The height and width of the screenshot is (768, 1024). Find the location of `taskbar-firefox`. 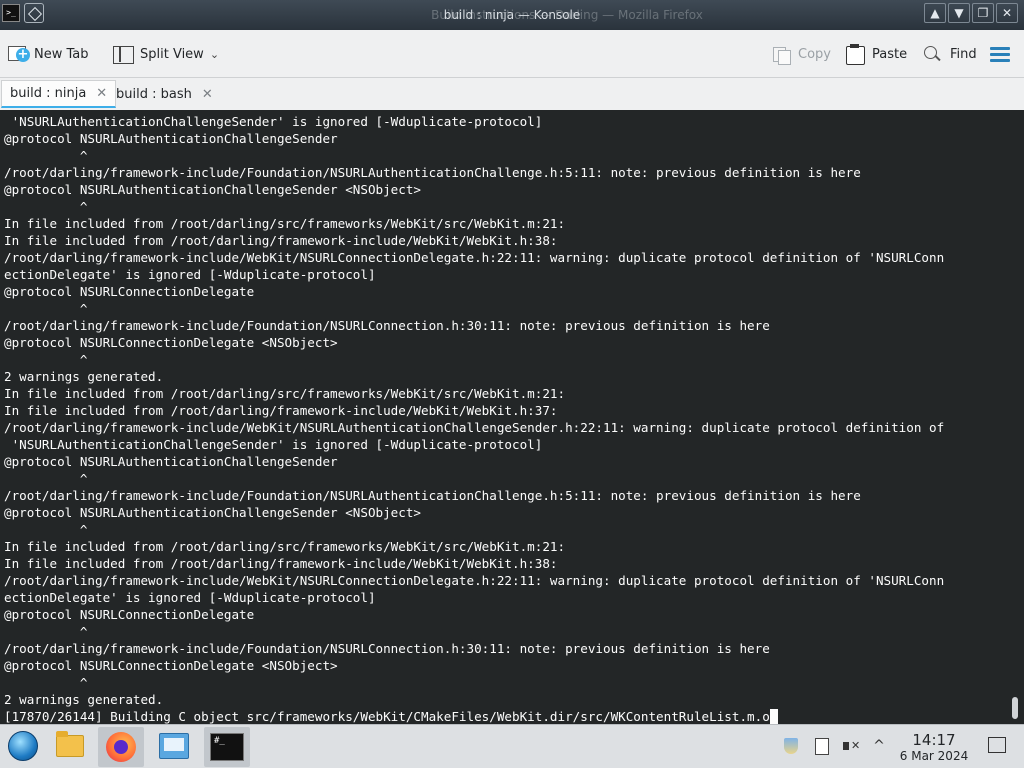

taskbar-firefox is located at coordinates (121, 747).